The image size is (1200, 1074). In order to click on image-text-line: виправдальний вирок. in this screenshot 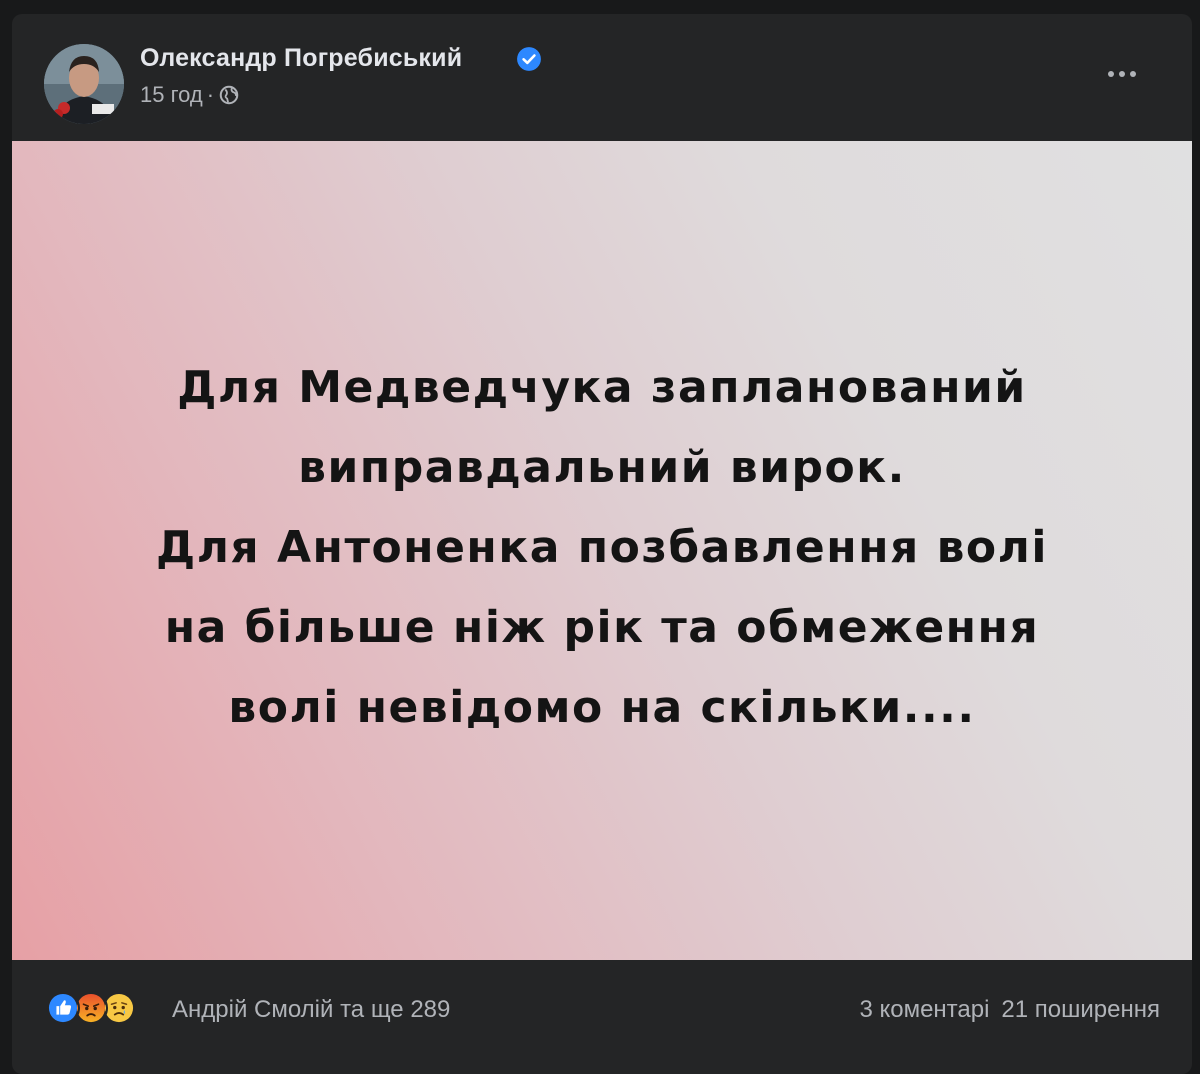, I will do `click(602, 467)`.